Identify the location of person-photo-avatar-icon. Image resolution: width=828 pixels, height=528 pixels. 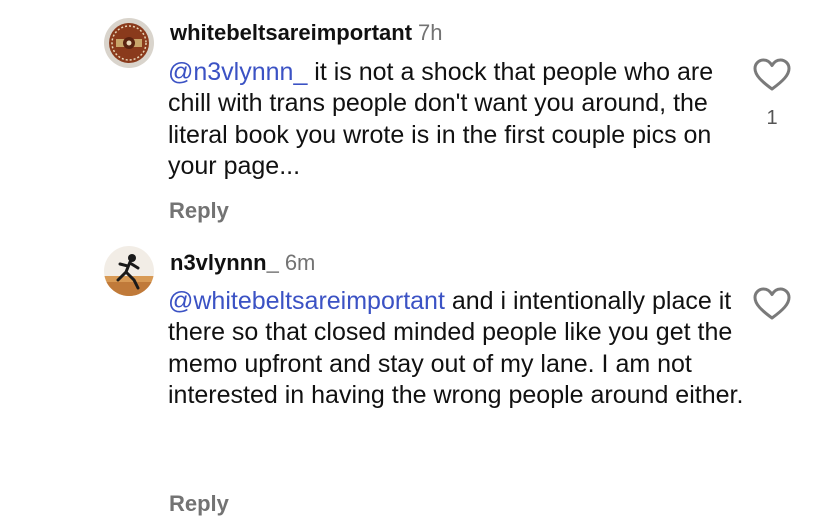
(129, 271).